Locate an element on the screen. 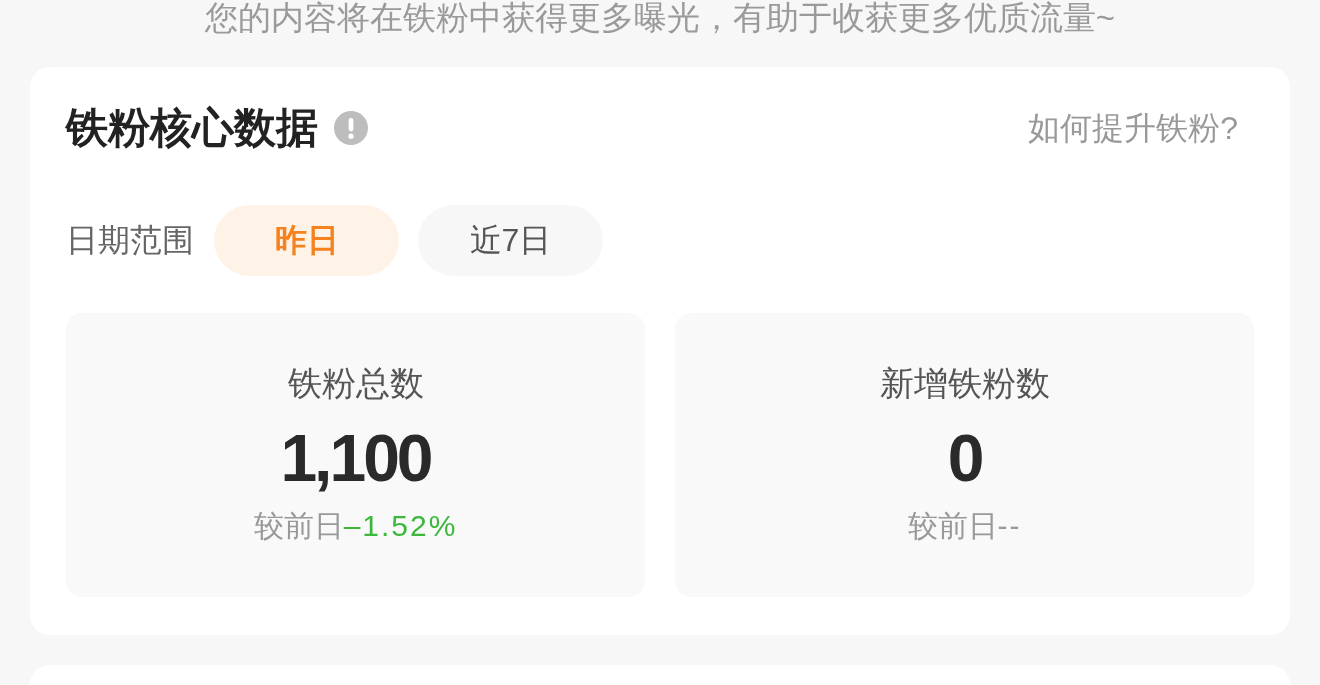 Image resolution: width=1320 pixels, height=685 pixels. intro-text: 您的内容将在铁粉中获得更多曝光，有助于收获更多优质流量~ is located at coordinates (660, 18).